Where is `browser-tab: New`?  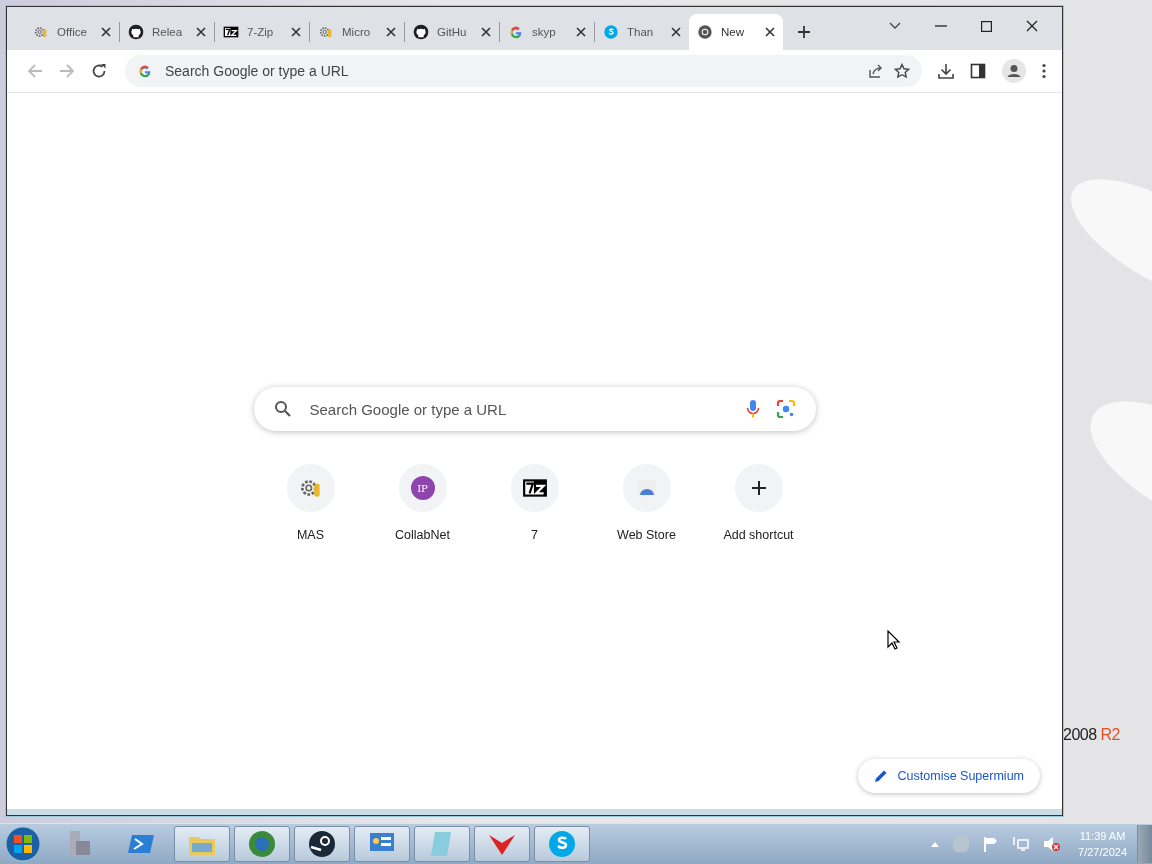 browser-tab: New is located at coordinates (736, 32).